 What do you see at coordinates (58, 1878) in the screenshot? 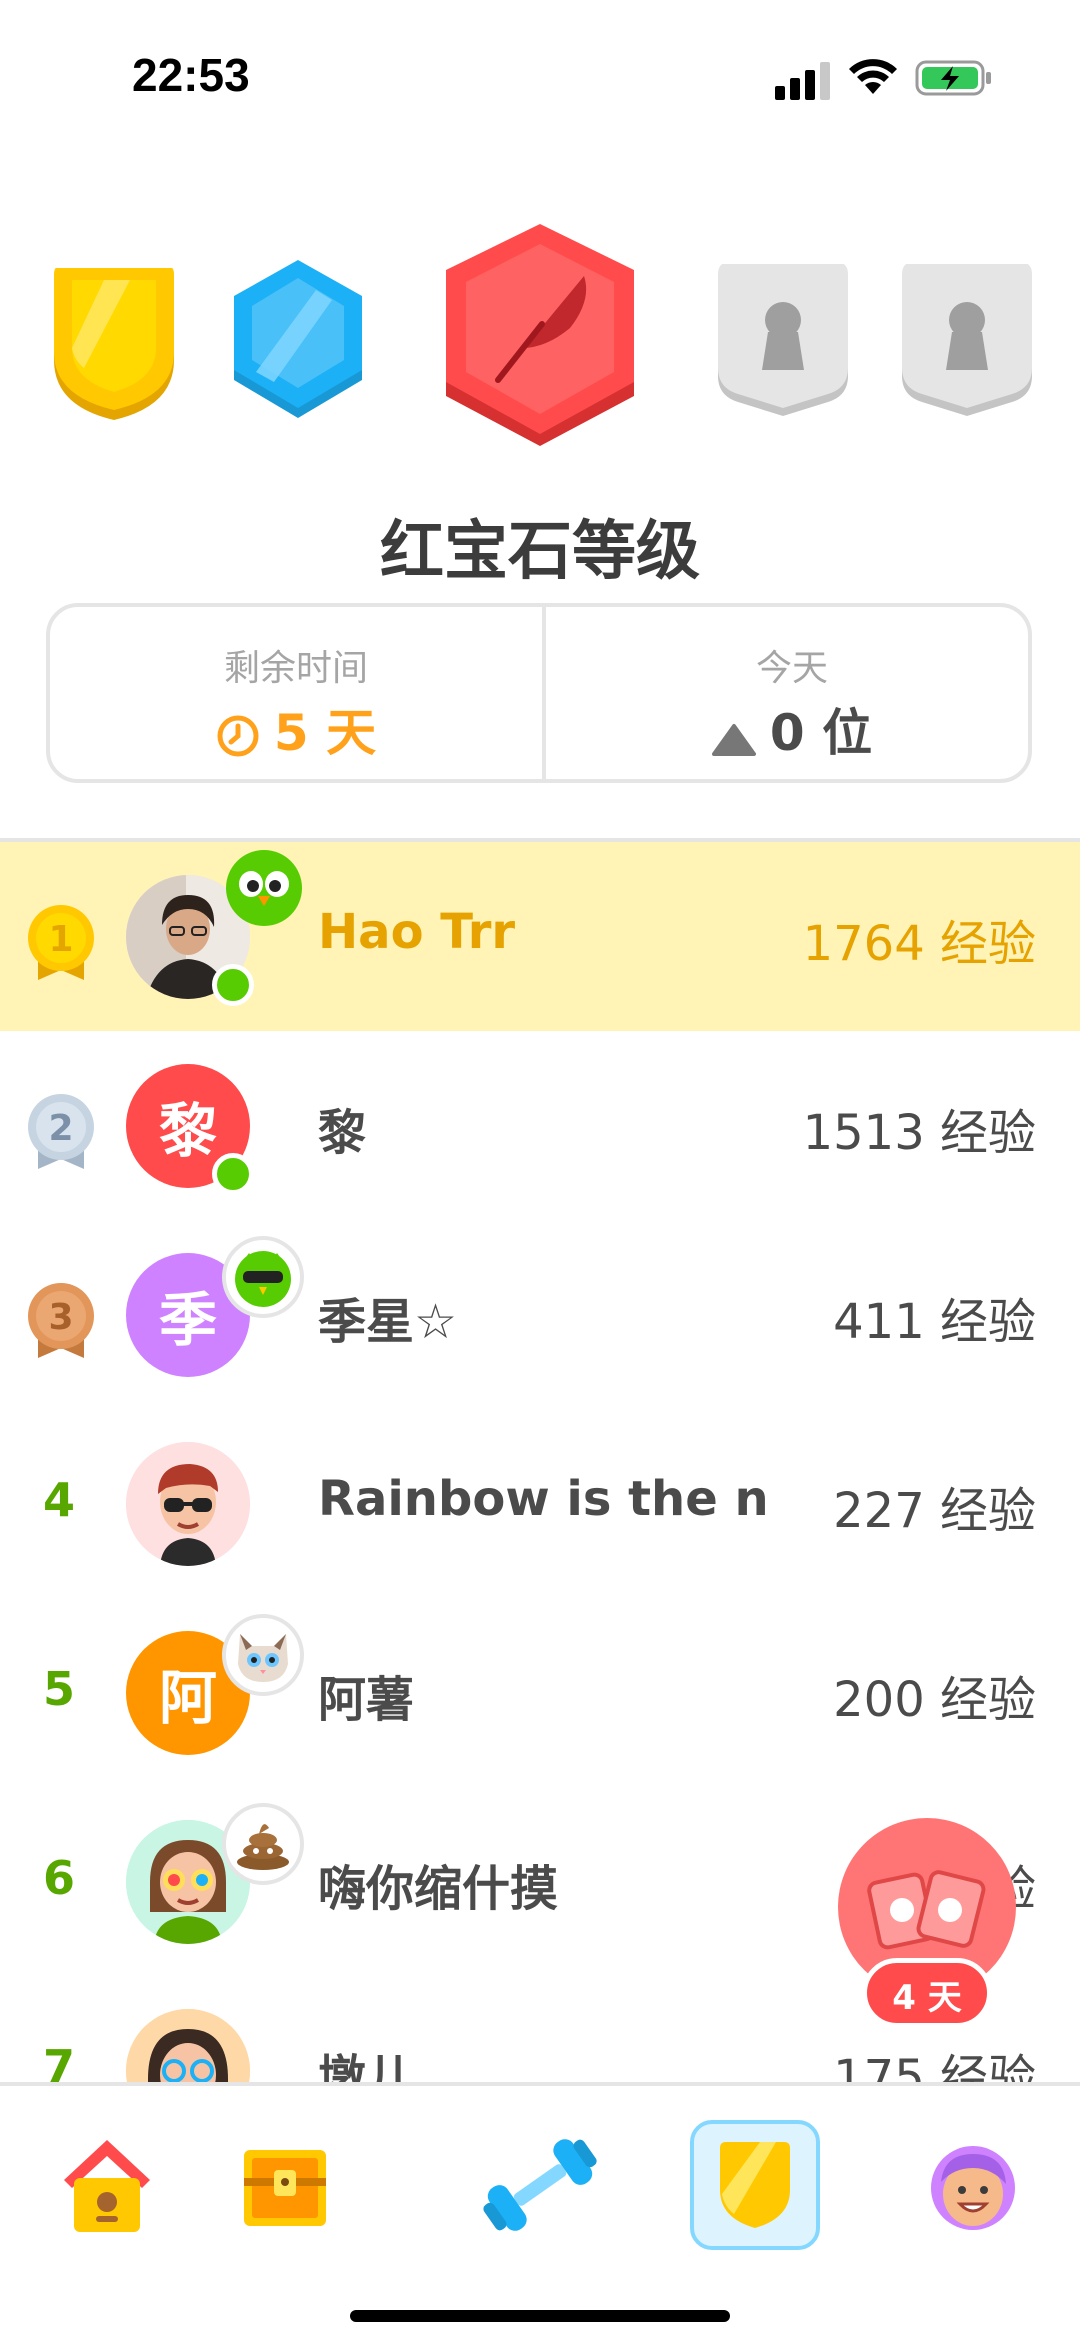
I see `rank-number: 6` at bounding box center [58, 1878].